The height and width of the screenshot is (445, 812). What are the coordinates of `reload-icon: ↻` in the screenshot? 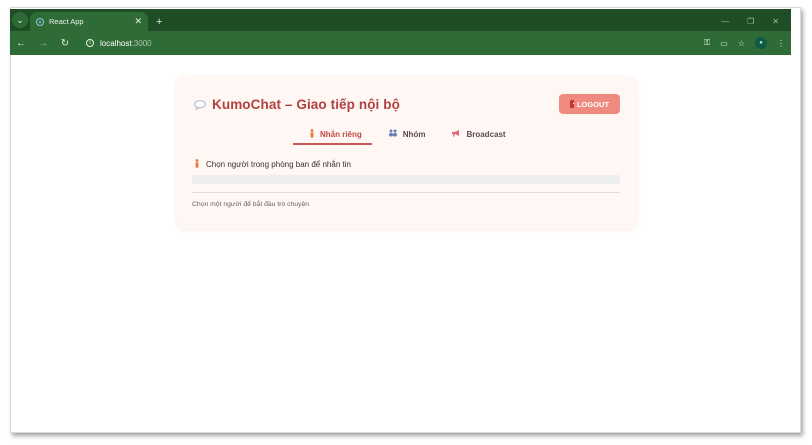 It's located at (65, 43).